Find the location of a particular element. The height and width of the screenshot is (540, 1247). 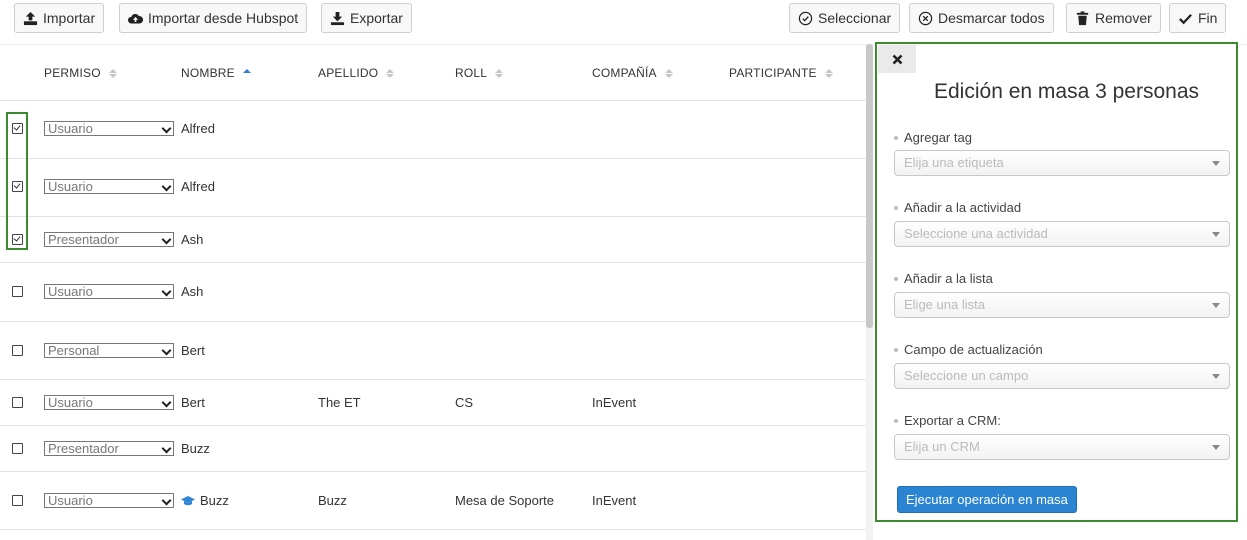

column-header-label: APELLIDO is located at coordinates (348, 73).